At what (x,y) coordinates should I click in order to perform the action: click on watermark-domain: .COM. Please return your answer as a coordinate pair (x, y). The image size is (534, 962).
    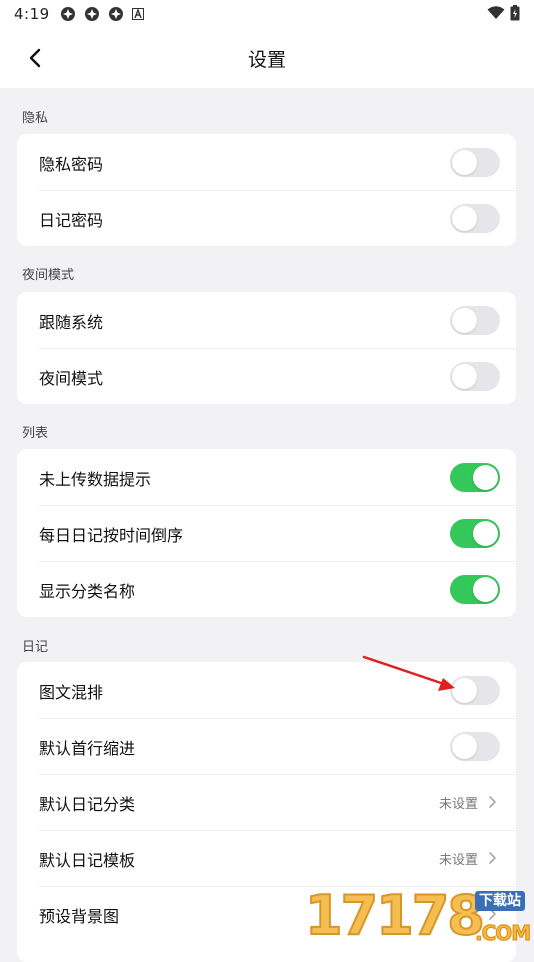
    Looking at the image, I should click on (502, 933).